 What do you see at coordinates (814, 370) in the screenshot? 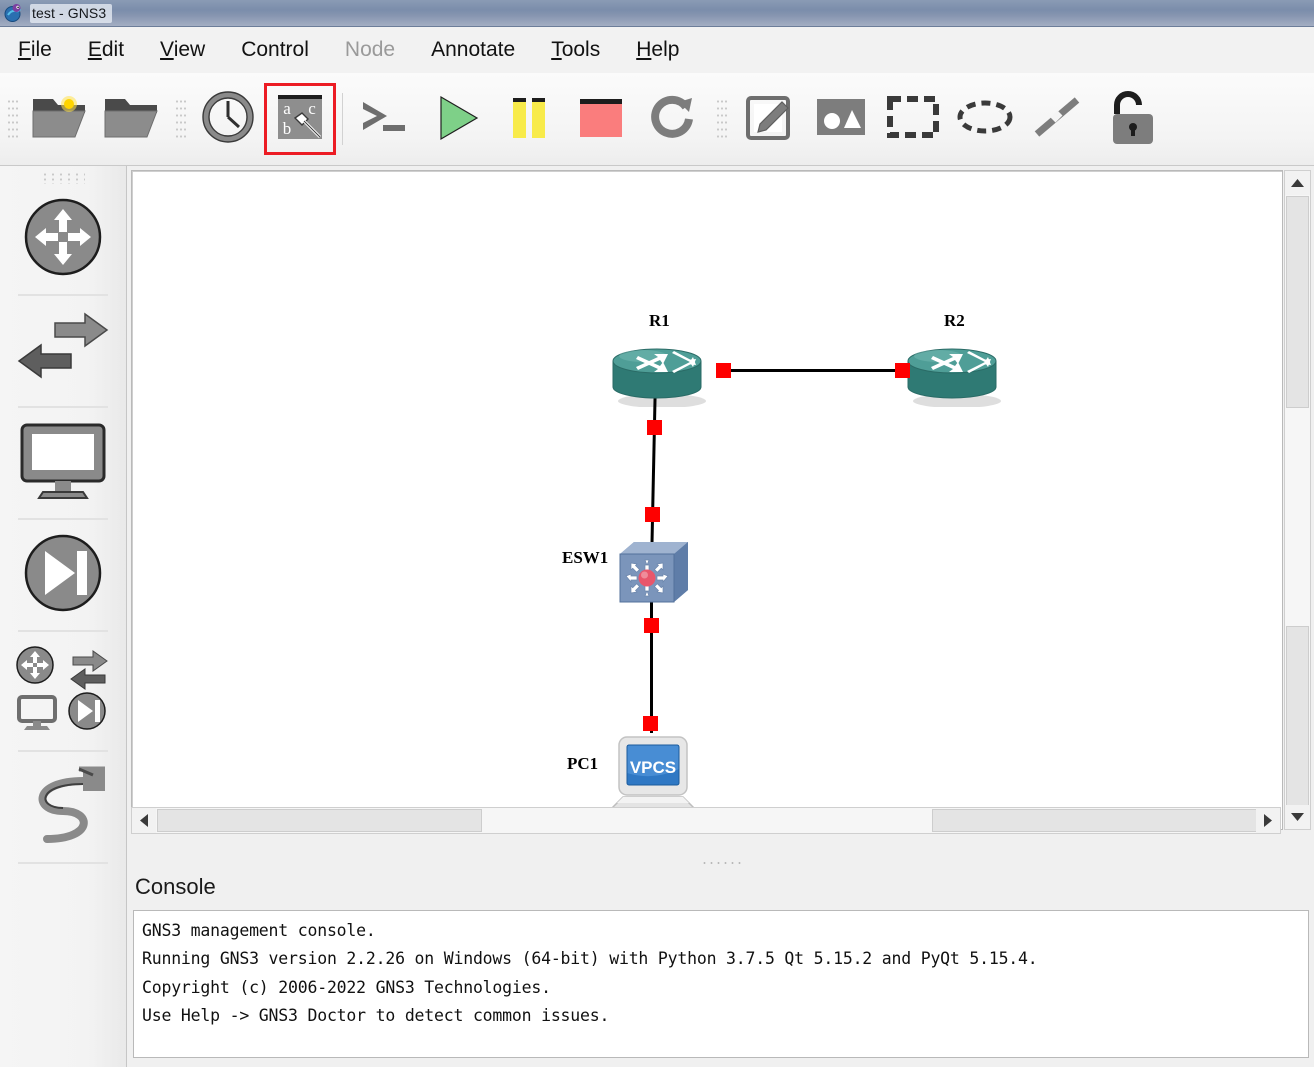
I see `link-r1-r2` at bounding box center [814, 370].